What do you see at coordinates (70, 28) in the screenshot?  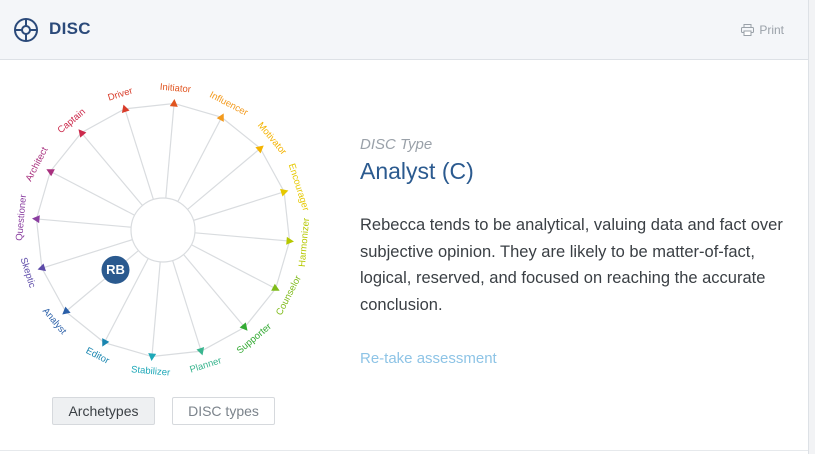 I see `page-title: DISC` at bounding box center [70, 28].